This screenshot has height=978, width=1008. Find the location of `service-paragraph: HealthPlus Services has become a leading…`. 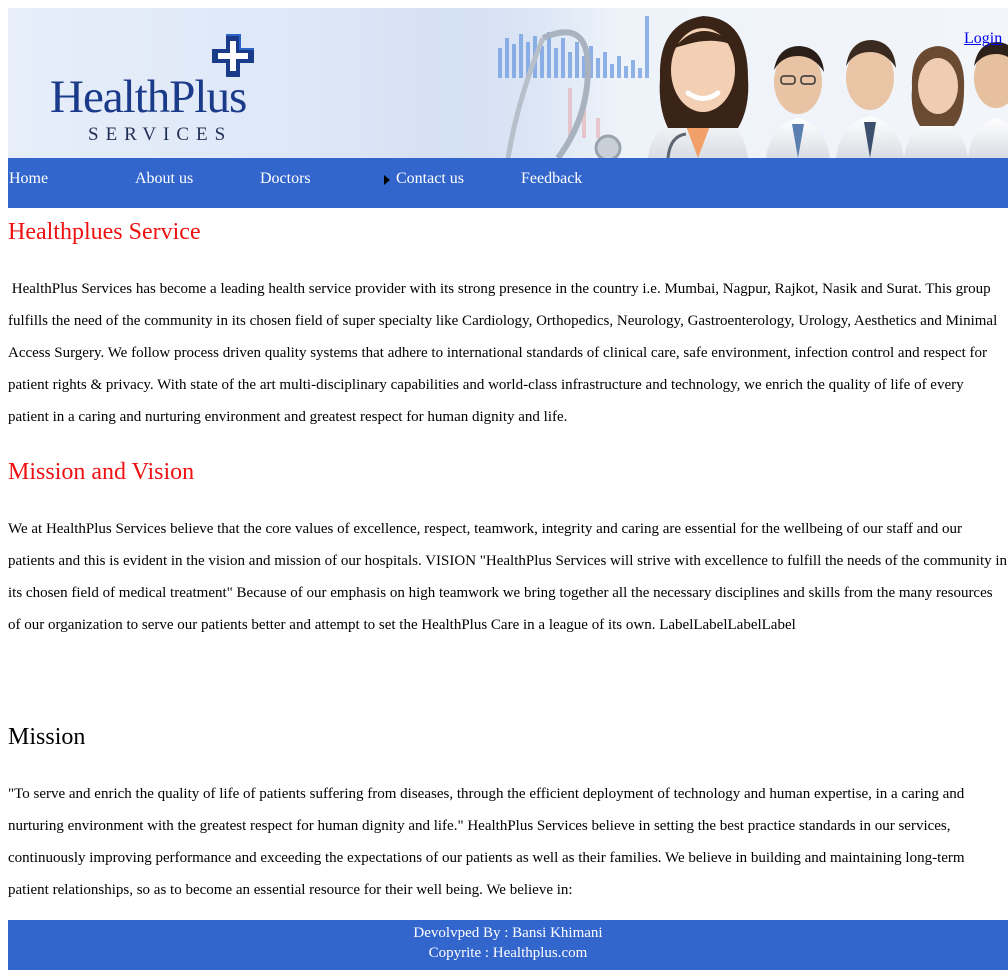

service-paragraph: HealthPlus Services has become a leading… is located at coordinates (504, 353).